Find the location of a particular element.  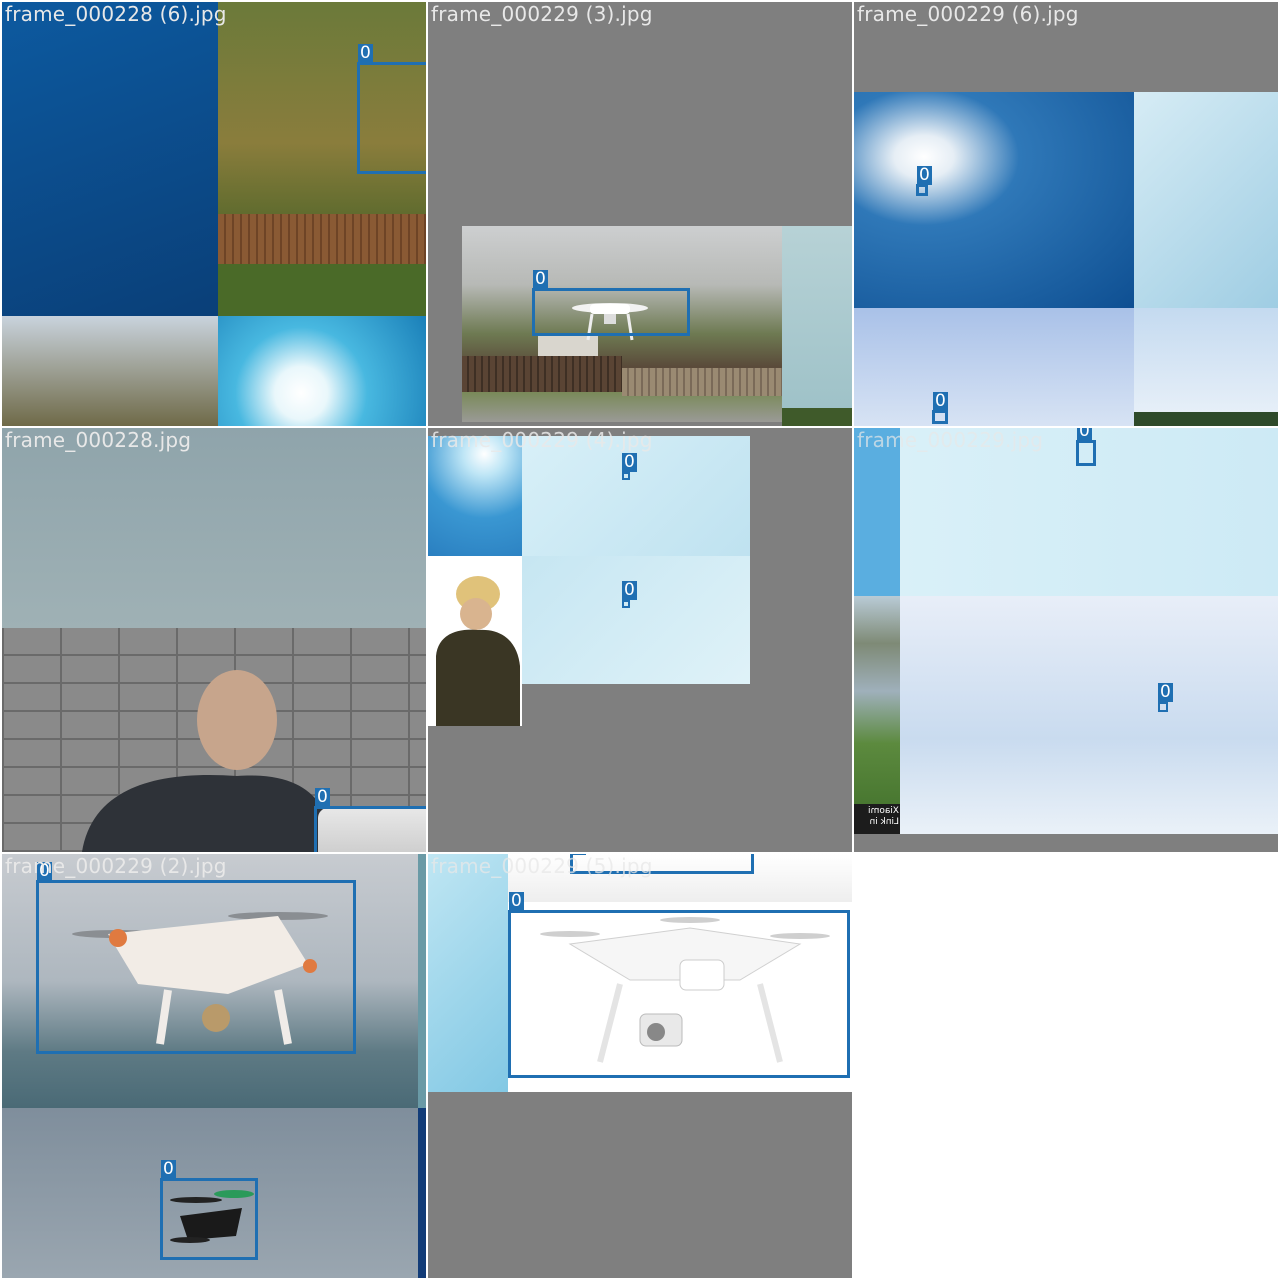

tile-4: 0 frame_000228.jpg is located at coordinates (214, 640).